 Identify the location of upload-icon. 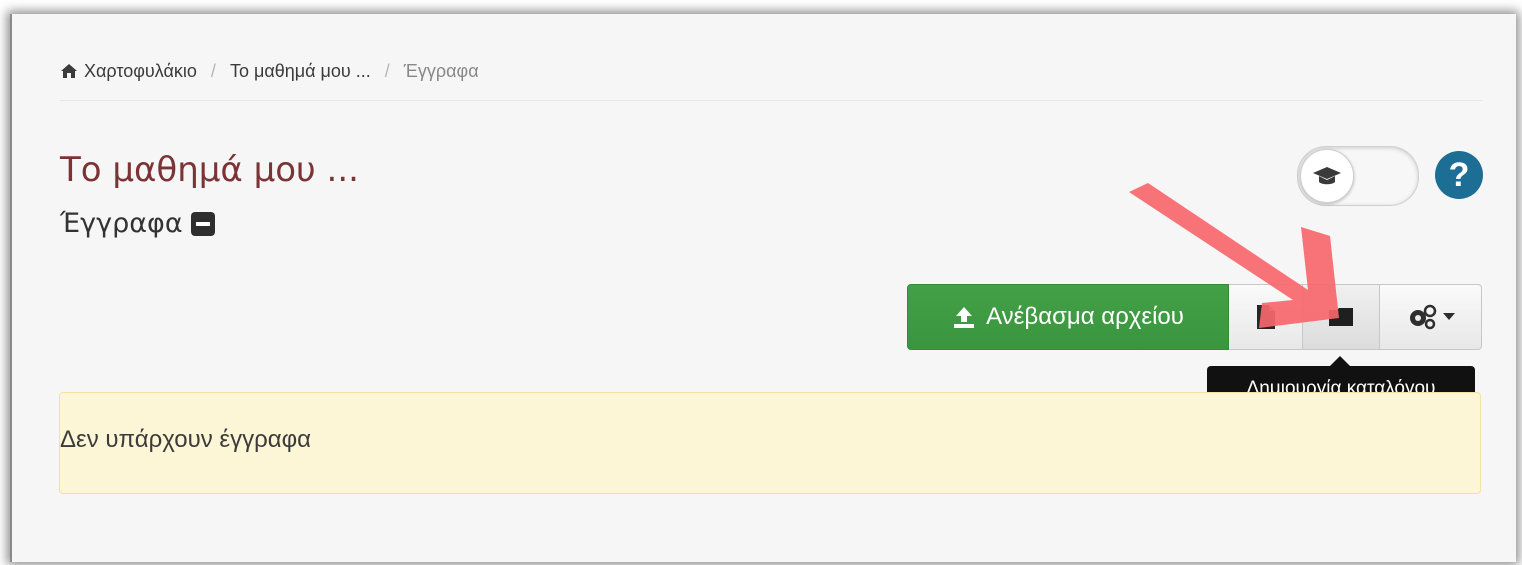
(964, 317).